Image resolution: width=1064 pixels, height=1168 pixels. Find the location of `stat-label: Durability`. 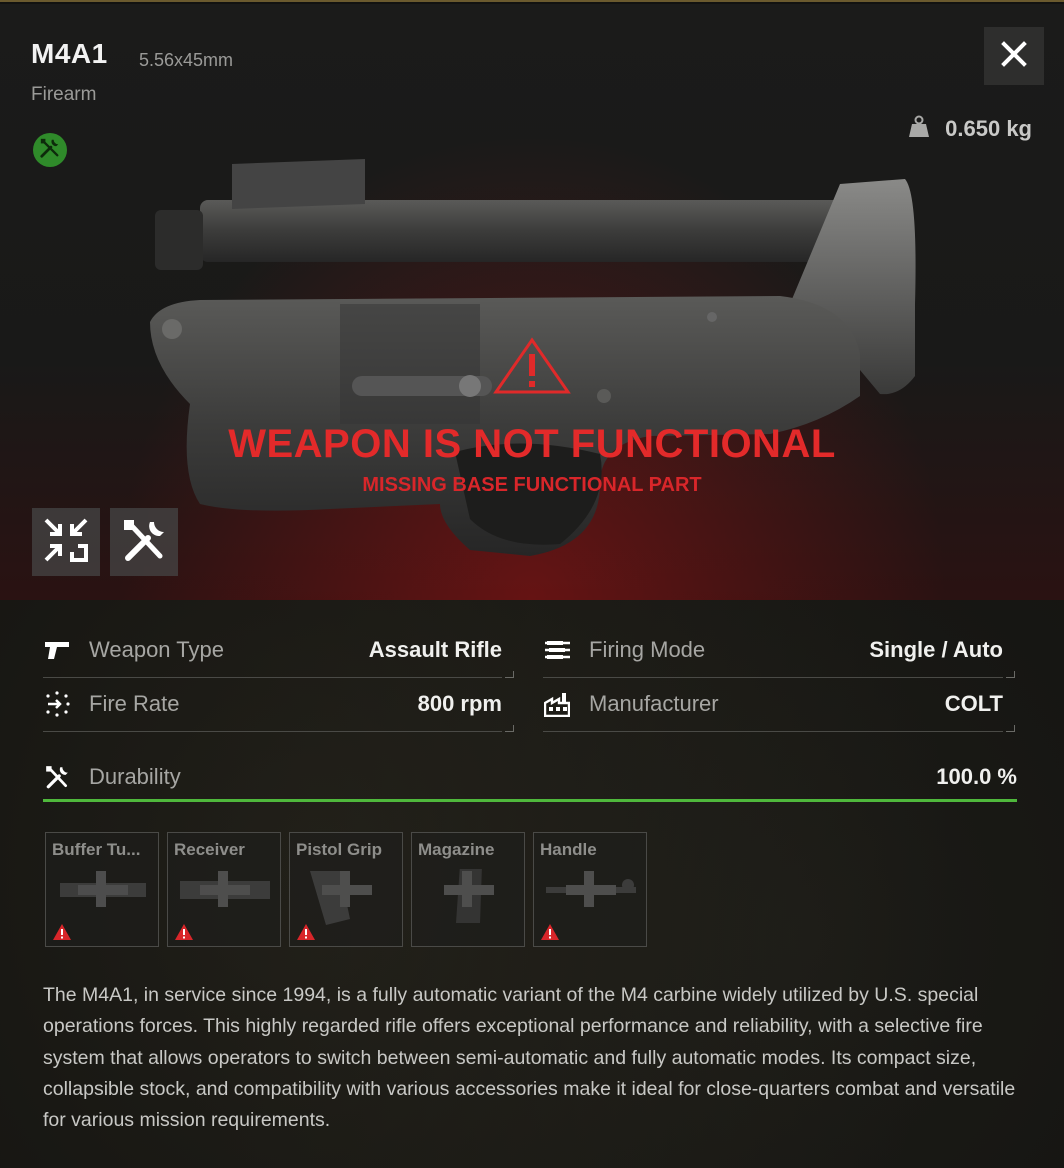

stat-label: Durability is located at coordinates (135, 776).